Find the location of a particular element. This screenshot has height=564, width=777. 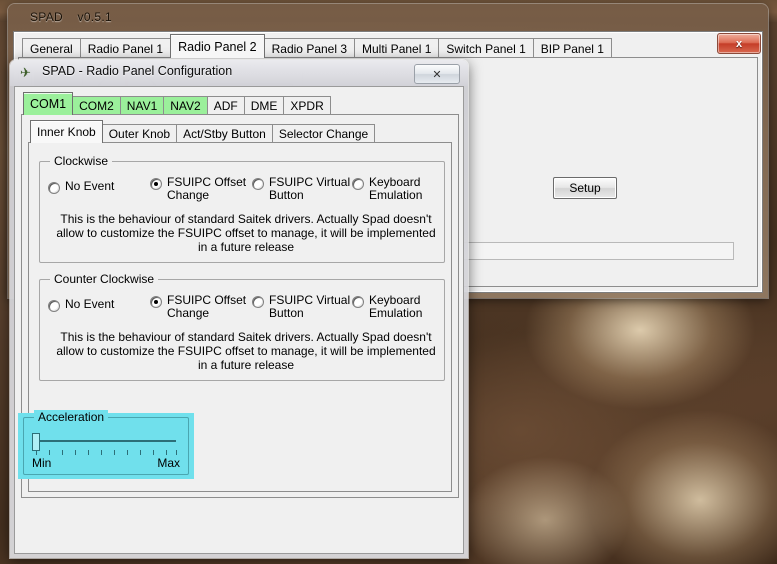

acceleration-min-label: Min is located at coordinates (42, 463).